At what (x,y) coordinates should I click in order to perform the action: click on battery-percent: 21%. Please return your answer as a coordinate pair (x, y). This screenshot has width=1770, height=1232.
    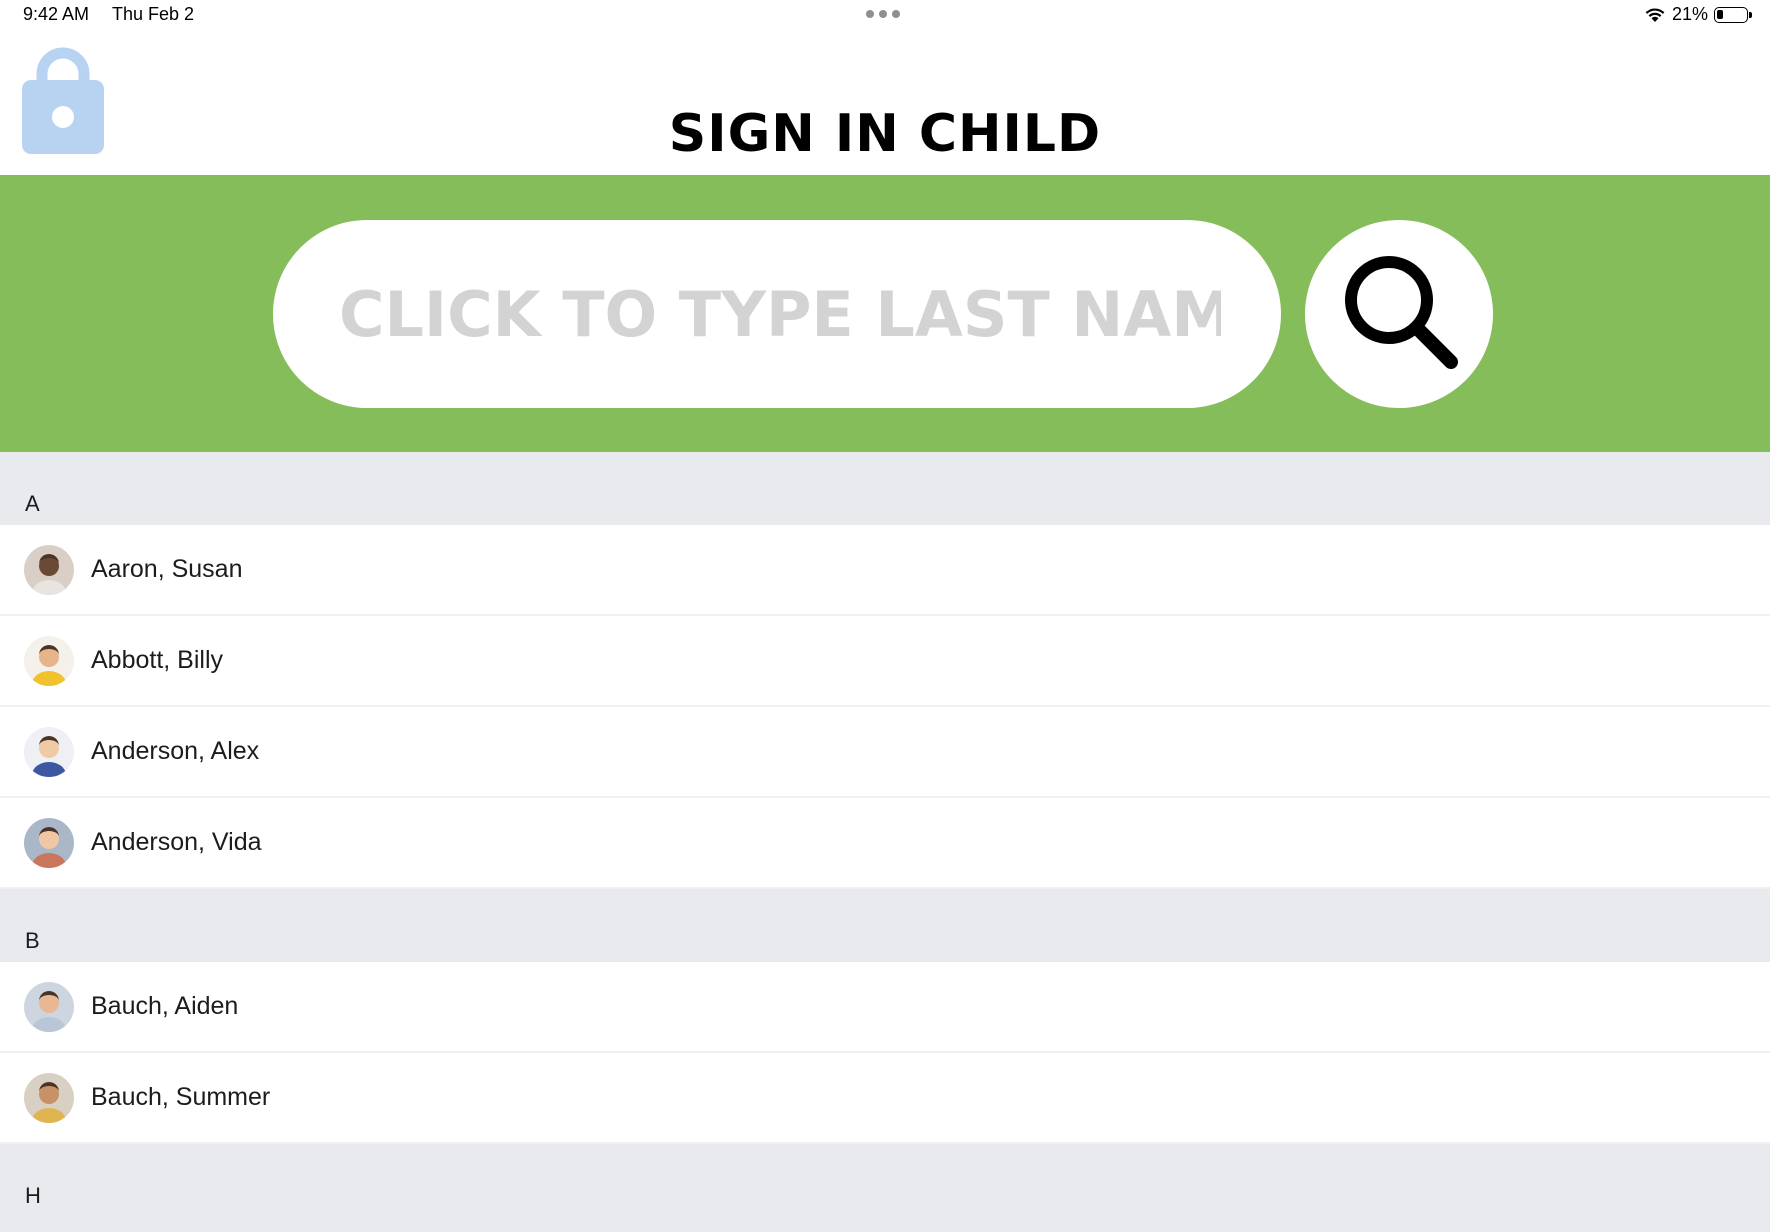
    Looking at the image, I should click on (1689, 14).